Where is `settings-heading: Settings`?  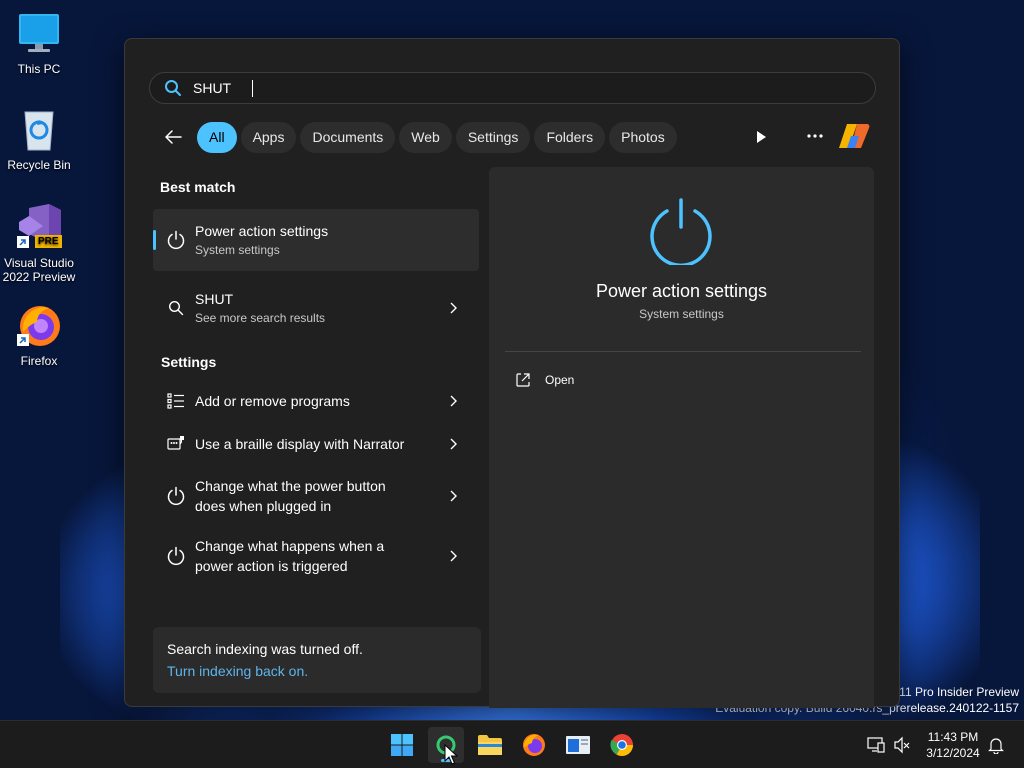 settings-heading: Settings is located at coordinates (189, 362).